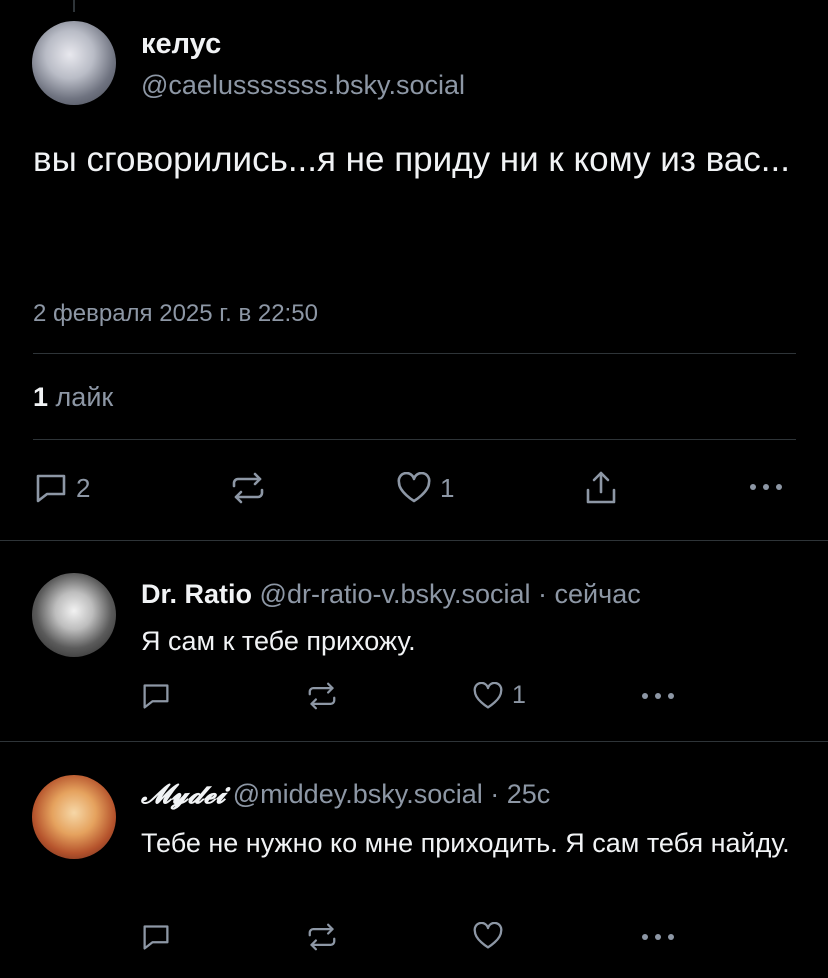 The width and height of the screenshot is (828, 978). Describe the element at coordinates (41, 397) in the screenshot. I see `likes-count: 1` at that location.